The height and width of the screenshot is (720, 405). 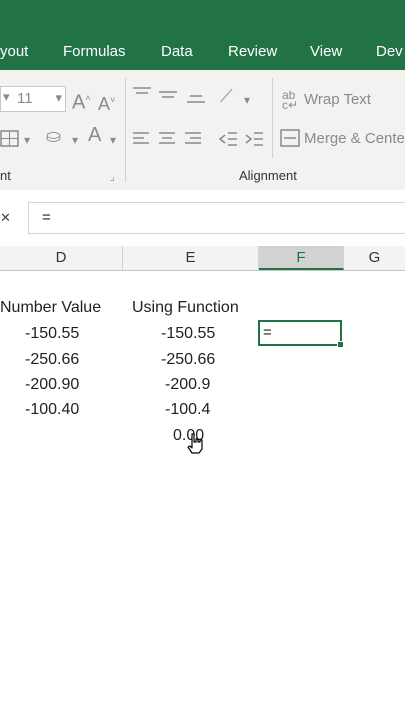 I want to click on merge-center-label: Merge & Cente, so click(x=354, y=138).